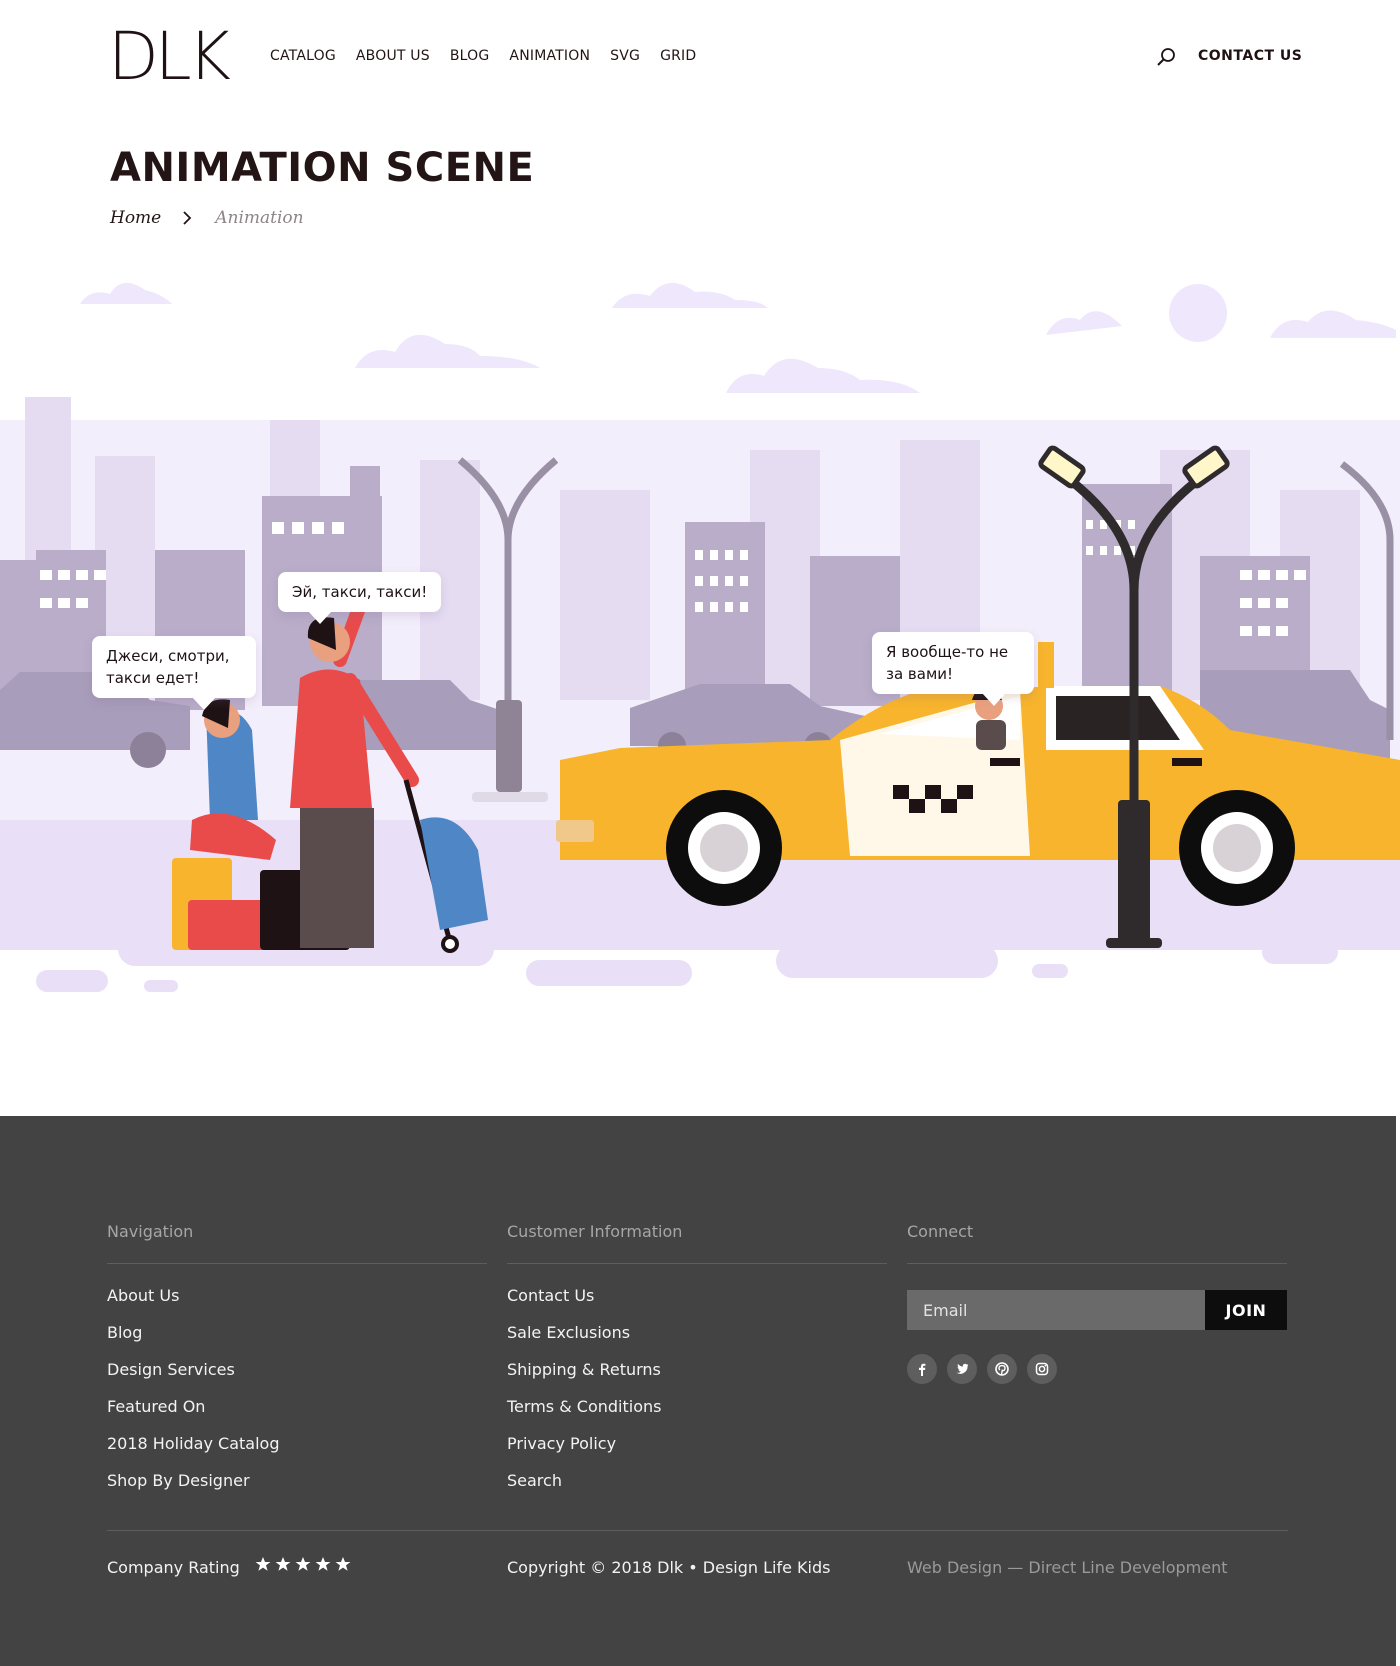 The height and width of the screenshot is (1666, 1400). Describe the element at coordinates (549, 56) in the screenshot. I see `nav-animation: ANIMATION` at that location.